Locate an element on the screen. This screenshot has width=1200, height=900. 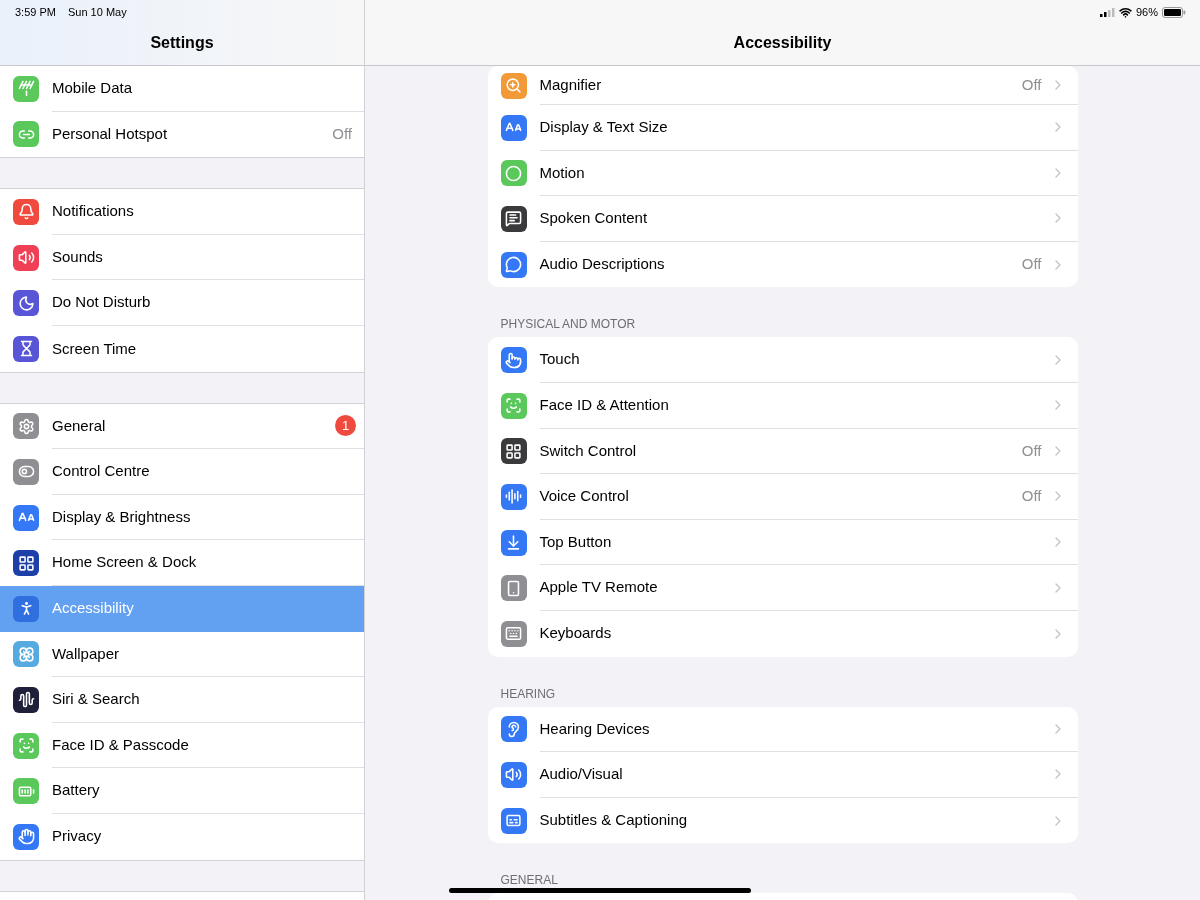
moon-icon is located at coordinates (26, 303).